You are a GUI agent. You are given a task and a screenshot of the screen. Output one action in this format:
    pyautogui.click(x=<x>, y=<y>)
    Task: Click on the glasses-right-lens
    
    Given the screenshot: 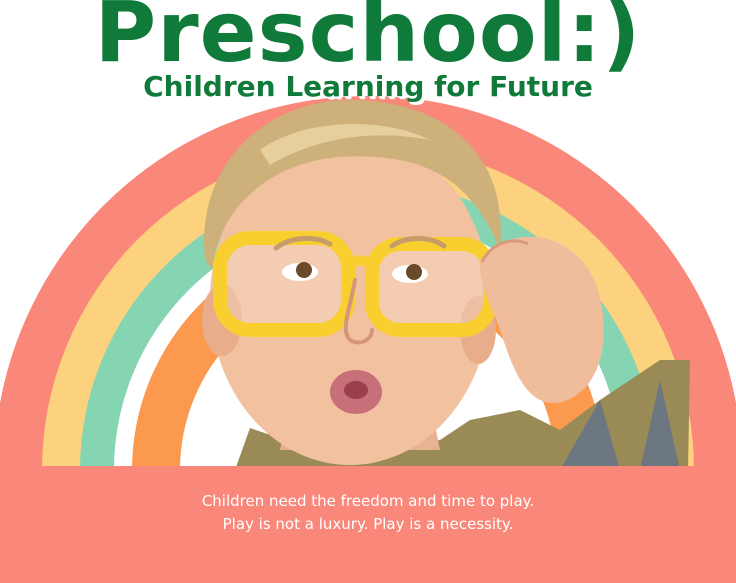 What is the action you would take?
    pyautogui.click(x=431, y=287)
    